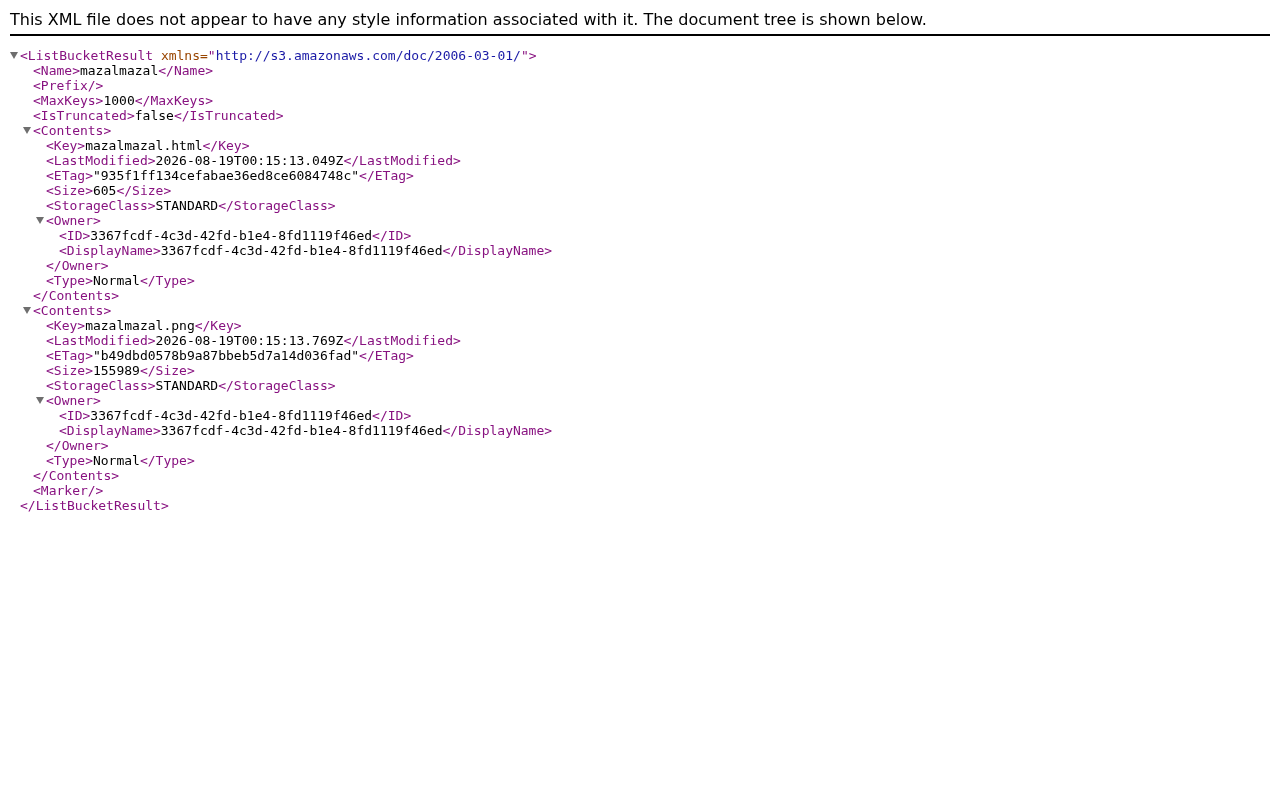  I want to click on xml-code-line: <Size>155989</Size>, so click(120, 370).